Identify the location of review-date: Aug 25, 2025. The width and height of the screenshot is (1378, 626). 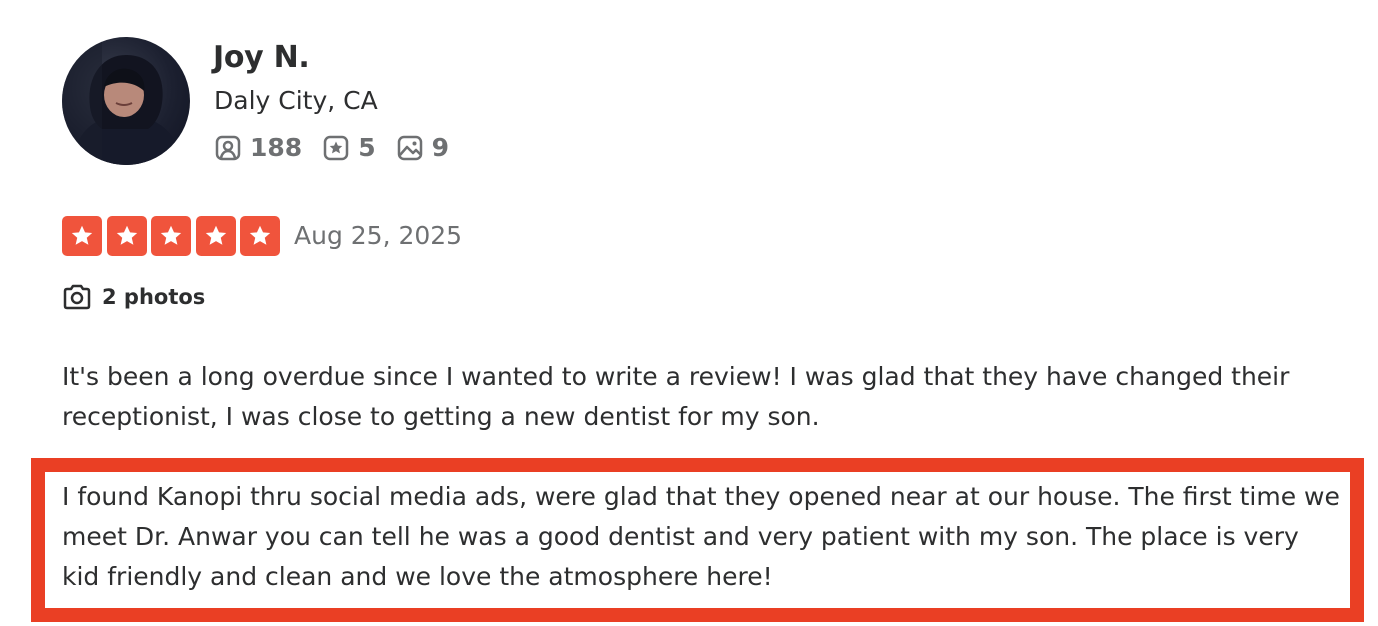
(378, 235).